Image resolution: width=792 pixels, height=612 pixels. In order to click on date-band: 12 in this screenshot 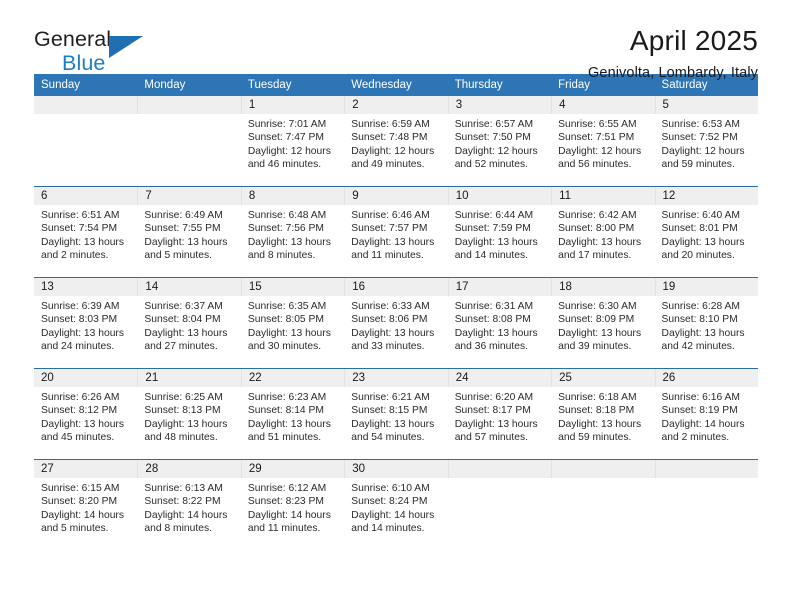, I will do `click(706, 196)`.